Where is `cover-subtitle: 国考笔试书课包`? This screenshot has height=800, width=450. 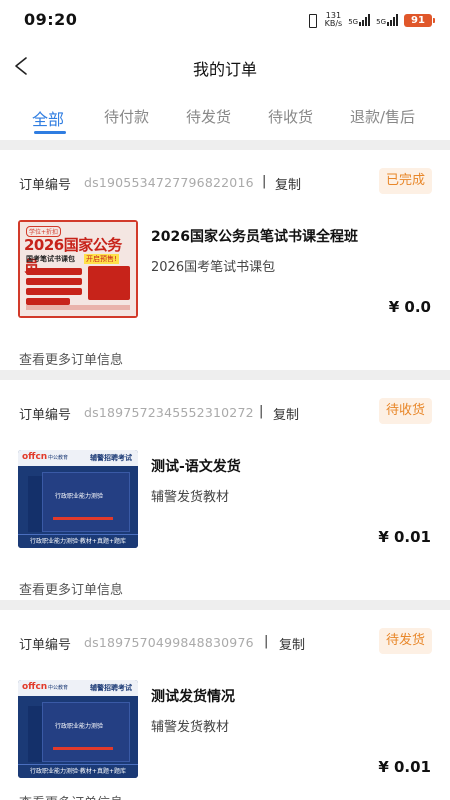 cover-subtitle: 国考笔试书课包 is located at coordinates (50, 259).